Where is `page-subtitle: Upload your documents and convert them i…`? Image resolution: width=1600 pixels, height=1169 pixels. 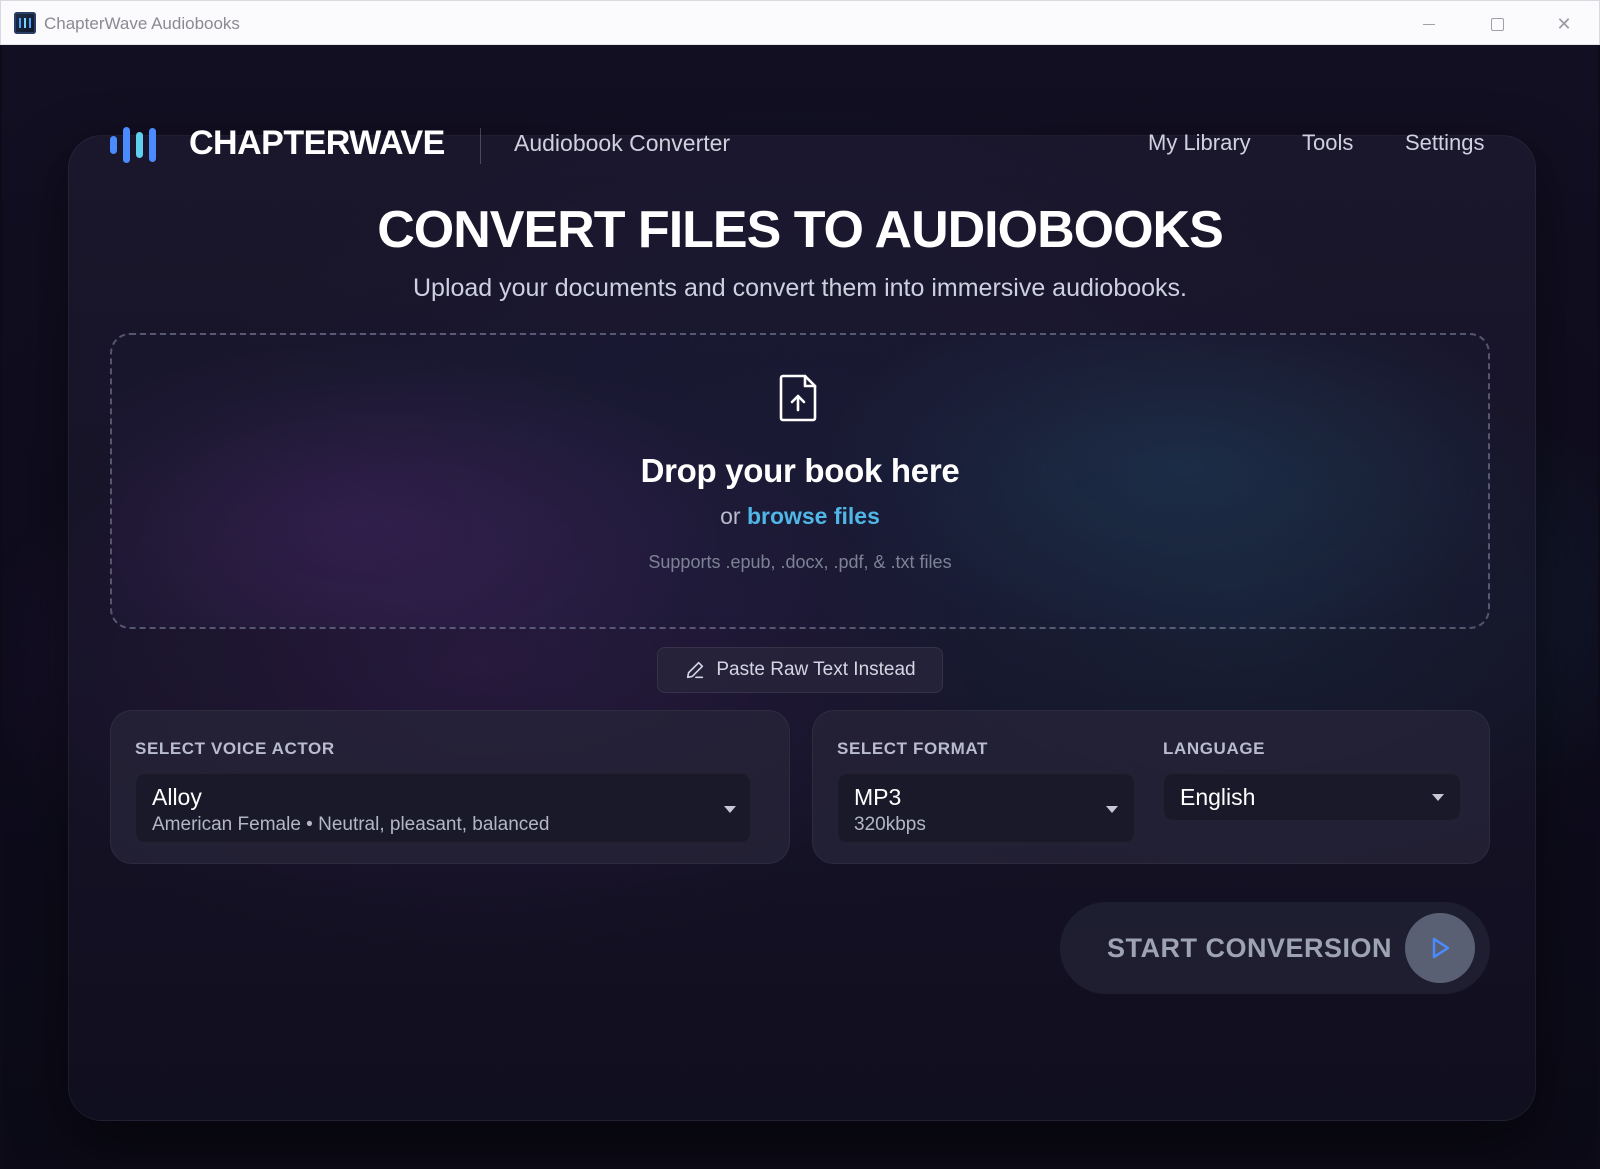
page-subtitle: Upload your documents and convert them i… is located at coordinates (799, 288).